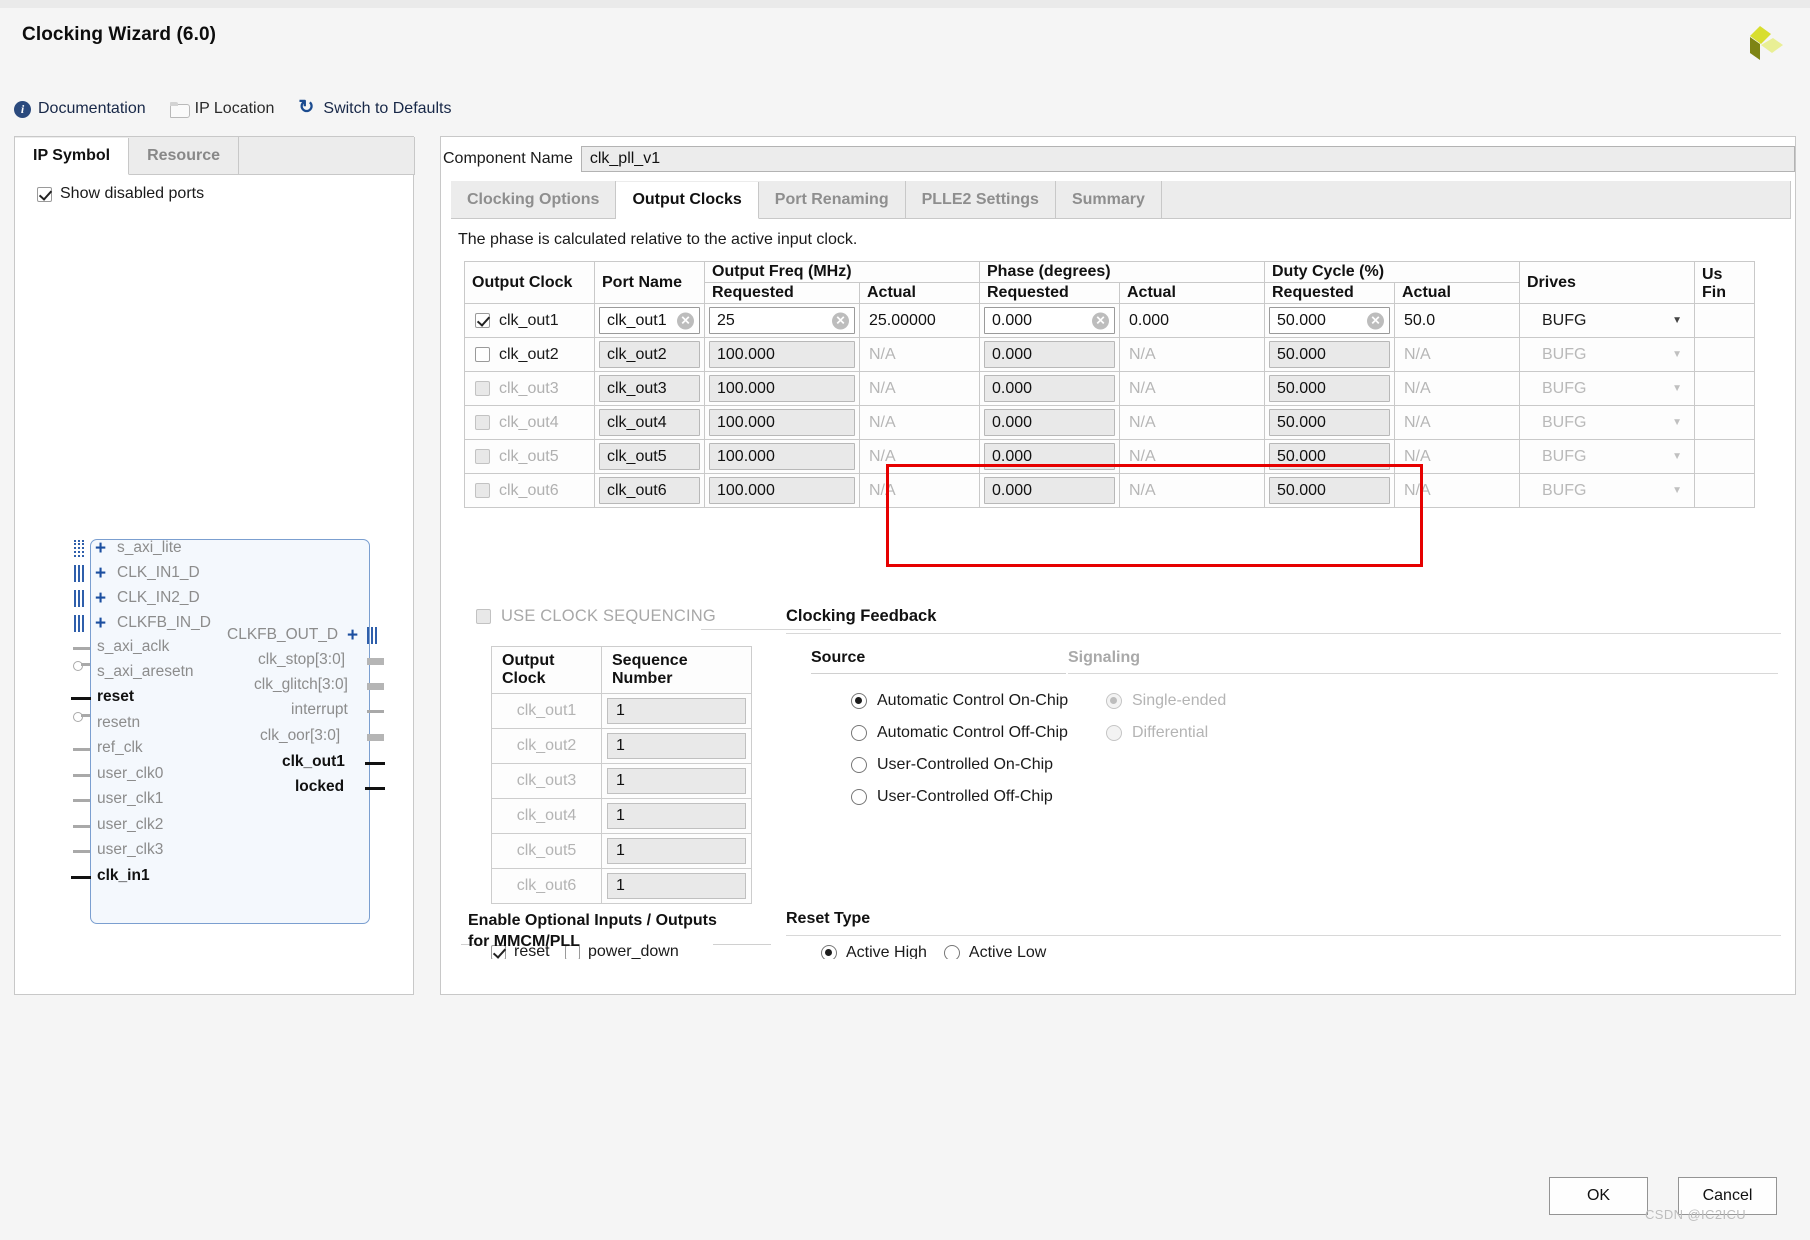 This screenshot has height=1240, width=1810. I want to click on use-clock-sequencing-checkbox: USE CLOCK SEQUENCING, so click(596, 616).